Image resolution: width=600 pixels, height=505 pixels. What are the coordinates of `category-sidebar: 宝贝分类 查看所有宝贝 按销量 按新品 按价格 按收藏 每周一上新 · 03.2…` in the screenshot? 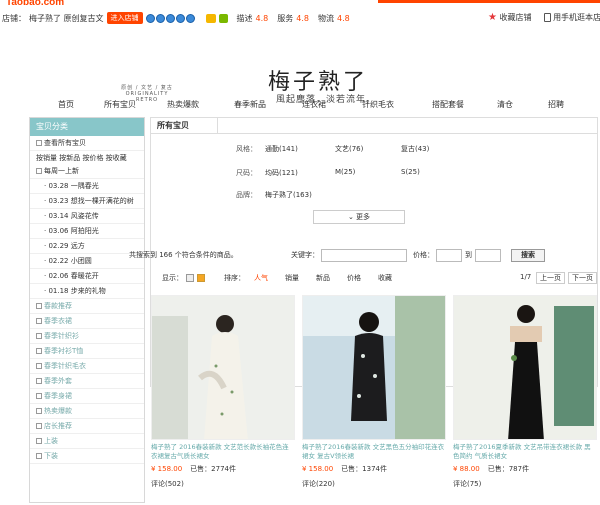 It's located at (87, 310).